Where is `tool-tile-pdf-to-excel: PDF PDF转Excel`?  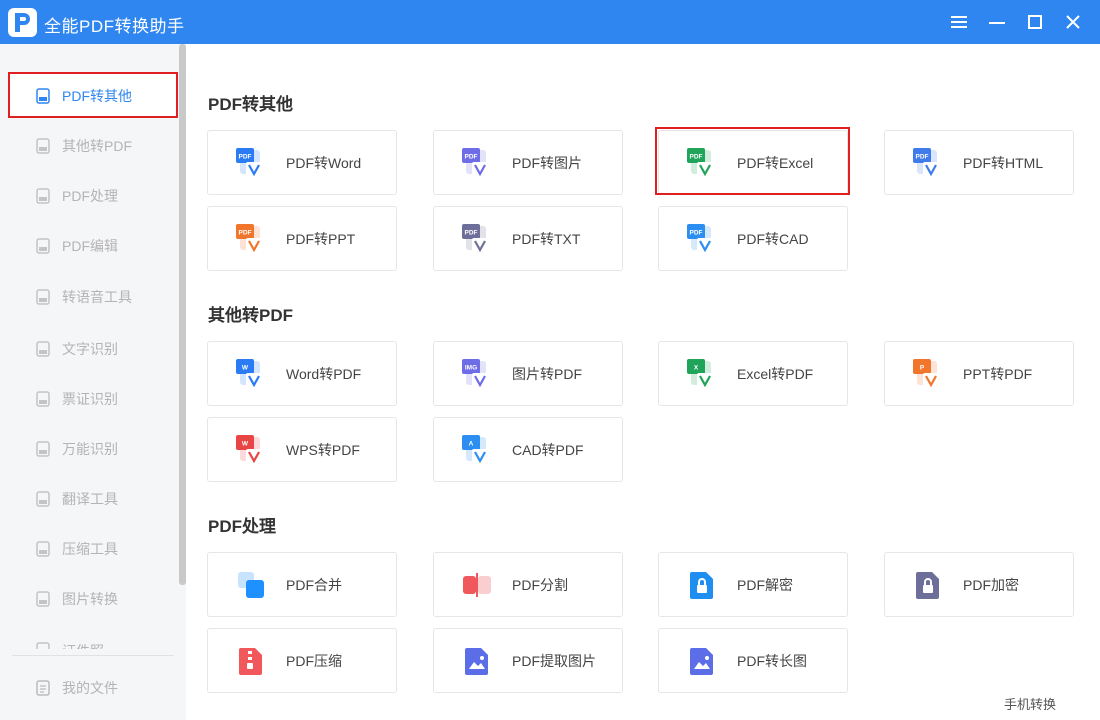
tool-tile-pdf-to-excel: PDF PDF转Excel is located at coordinates (753, 162).